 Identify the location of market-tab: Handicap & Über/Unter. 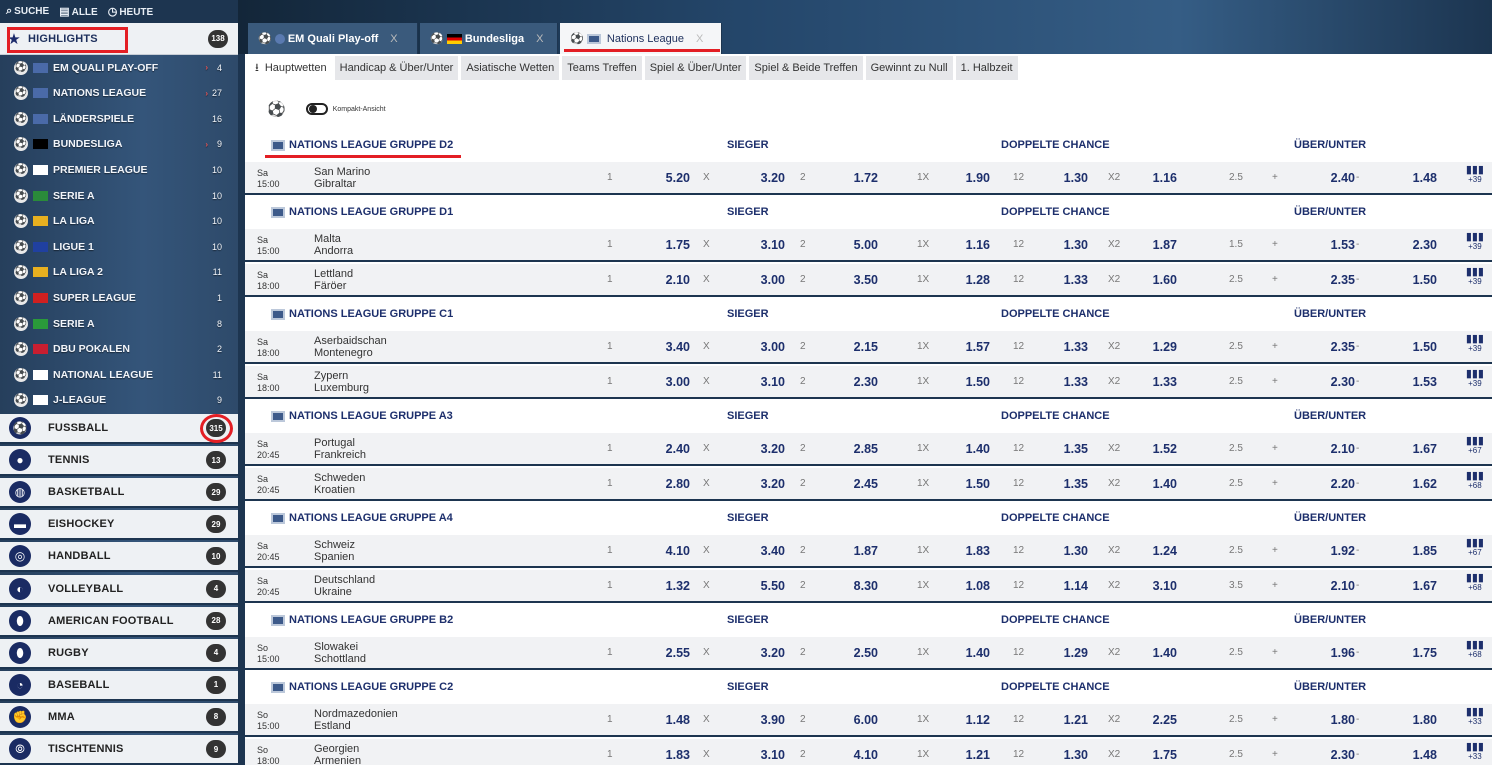
(396, 68).